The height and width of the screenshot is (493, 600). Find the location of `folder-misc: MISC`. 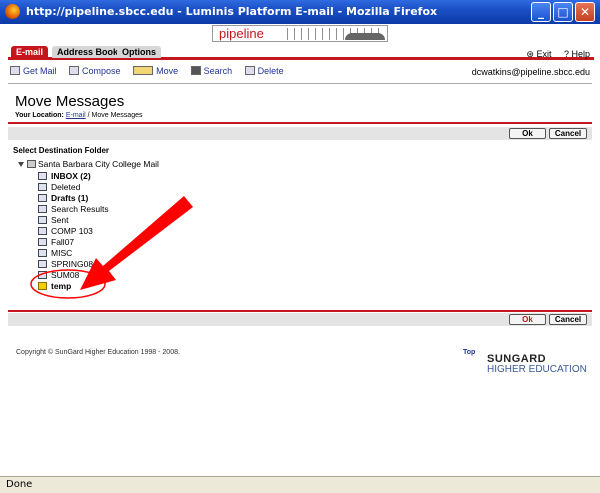

folder-misc: MISC is located at coordinates (55, 253).